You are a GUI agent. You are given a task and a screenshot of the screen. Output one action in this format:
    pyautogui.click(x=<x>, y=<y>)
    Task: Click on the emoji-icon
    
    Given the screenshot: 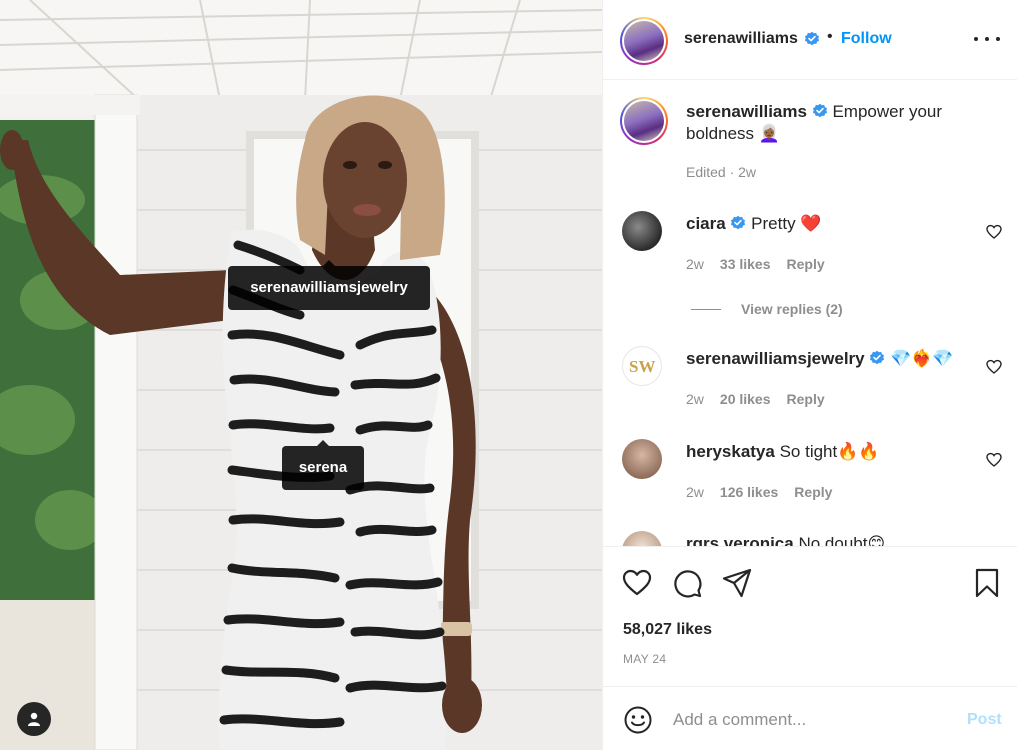 What is the action you would take?
    pyautogui.click(x=638, y=720)
    